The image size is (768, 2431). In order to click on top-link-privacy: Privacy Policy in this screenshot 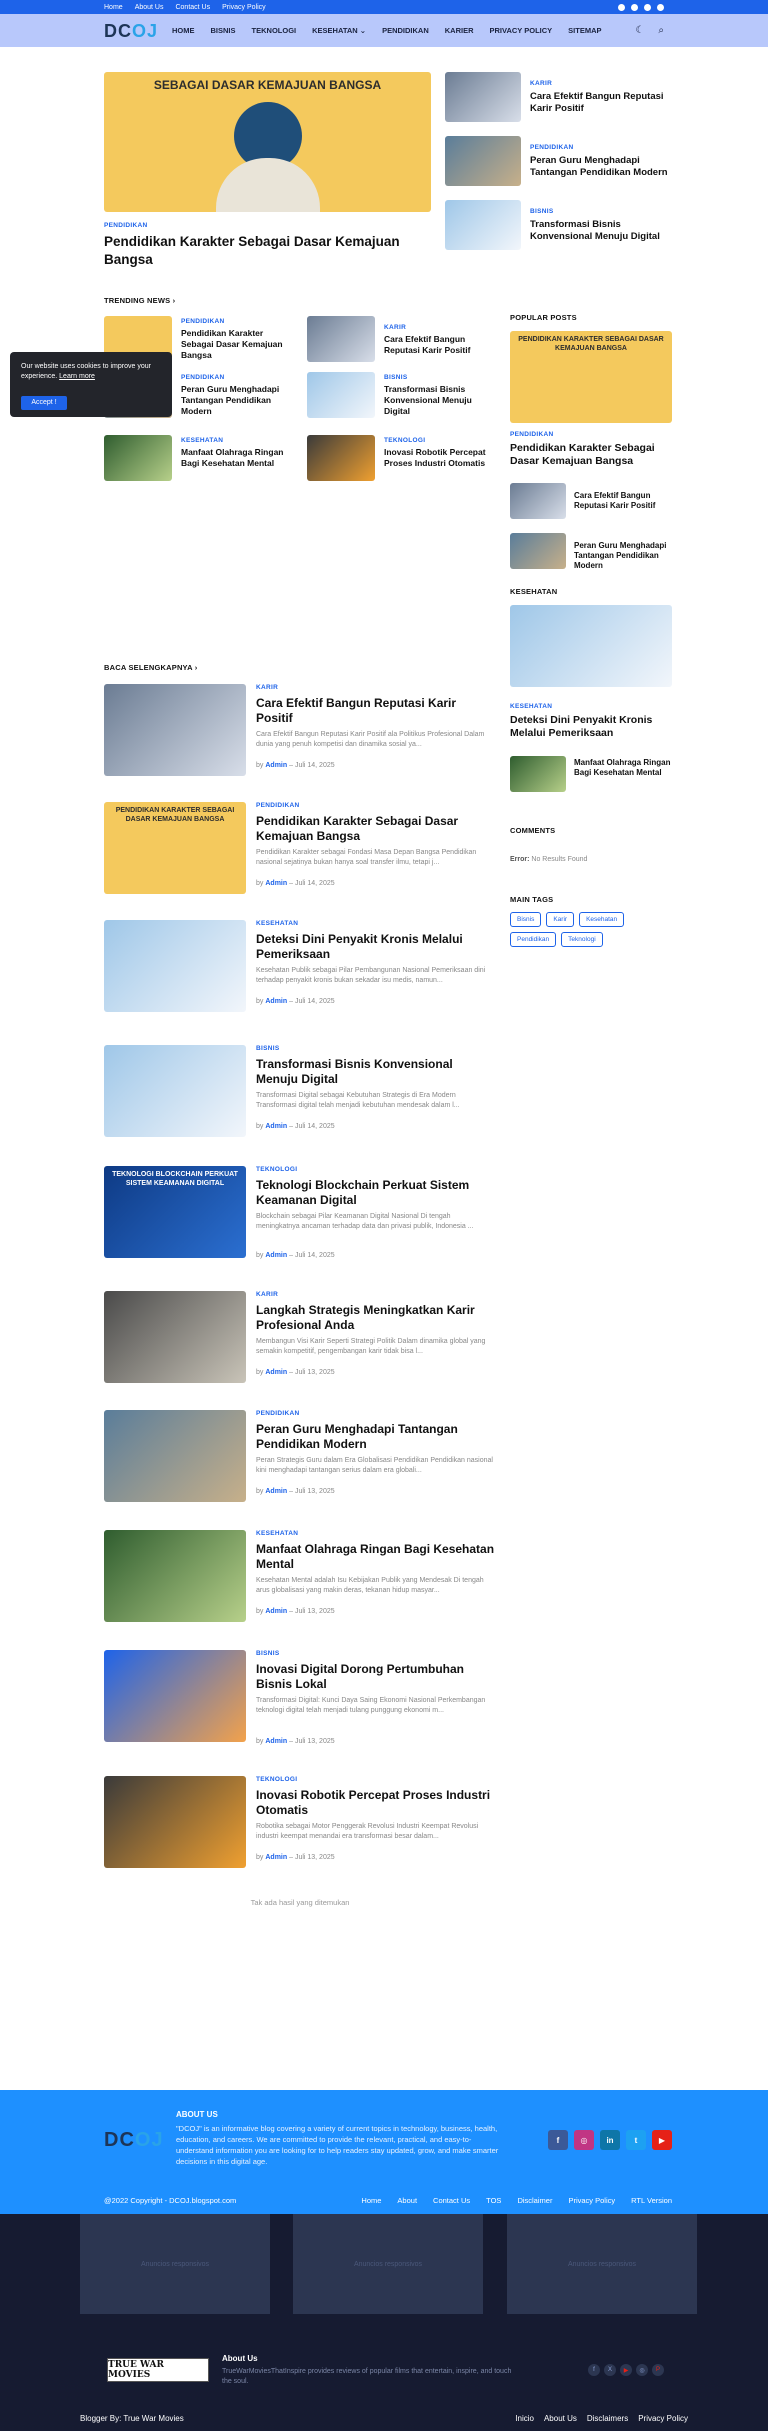, I will do `click(244, 7)`.